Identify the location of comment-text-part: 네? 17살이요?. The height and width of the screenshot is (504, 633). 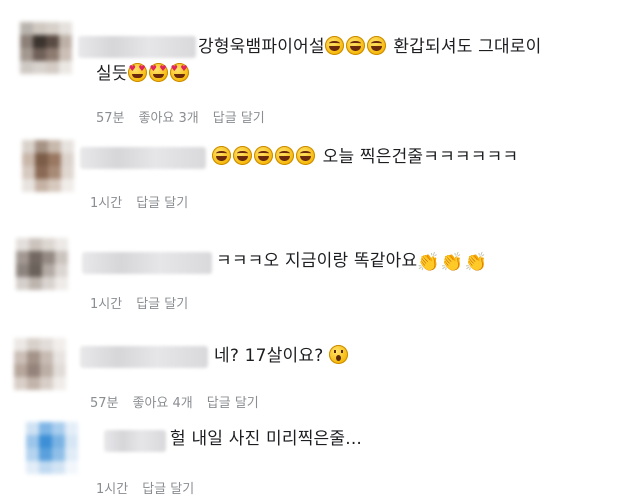
(269, 356).